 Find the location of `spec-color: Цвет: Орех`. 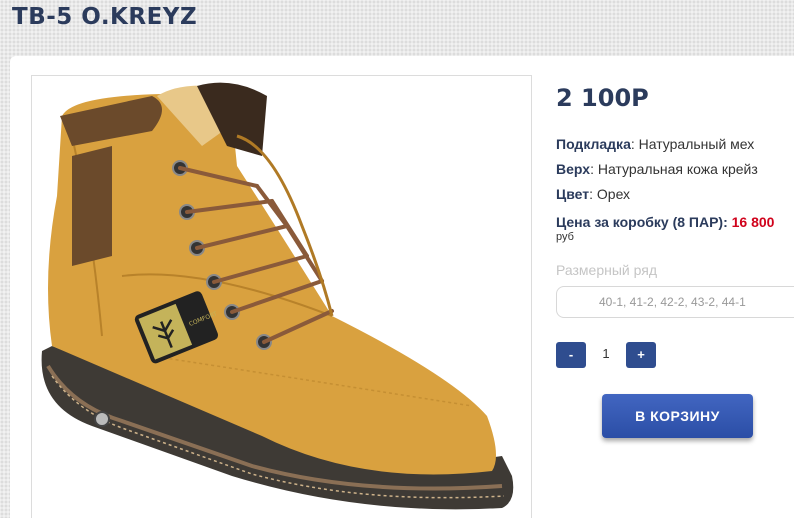

spec-color: Цвет: Орех is located at coordinates (593, 194).